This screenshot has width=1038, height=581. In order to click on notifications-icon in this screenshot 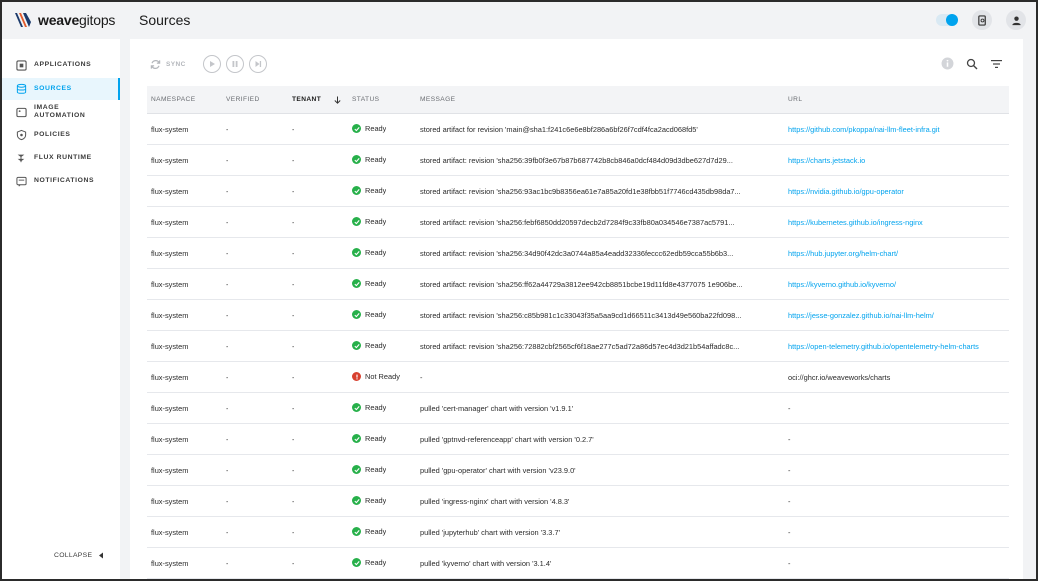, I will do `click(21, 181)`.